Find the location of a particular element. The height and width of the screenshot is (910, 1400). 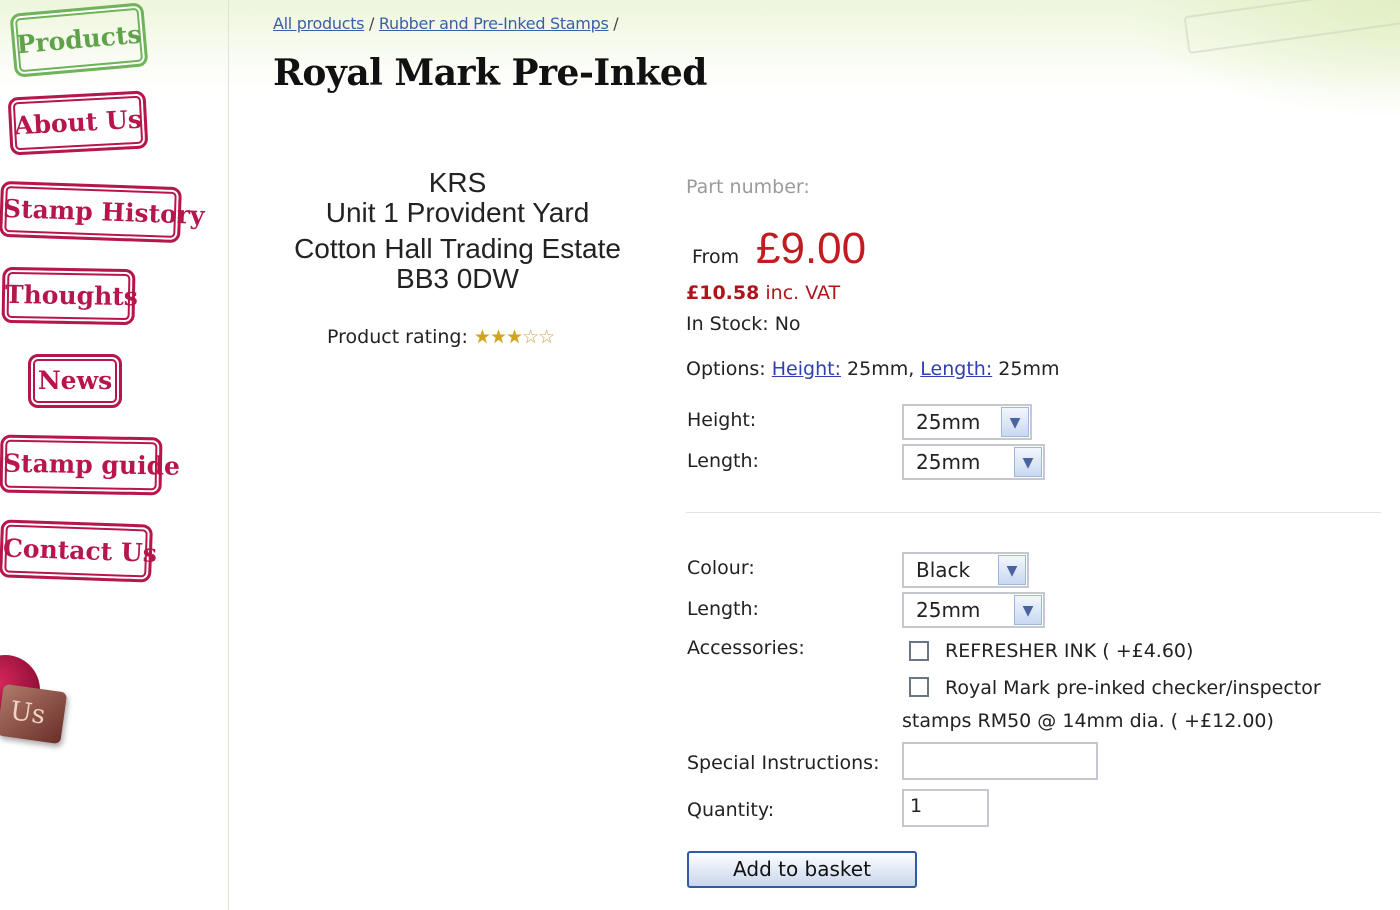

rating-stars-icon: ★★★☆☆ is located at coordinates (514, 337).